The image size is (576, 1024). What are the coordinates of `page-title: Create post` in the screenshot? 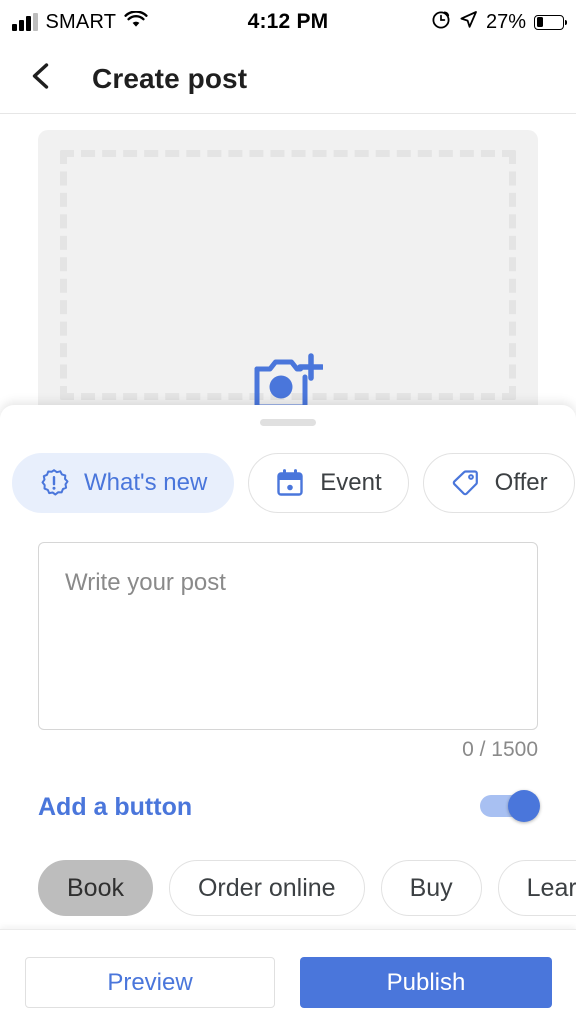 It's located at (170, 78).